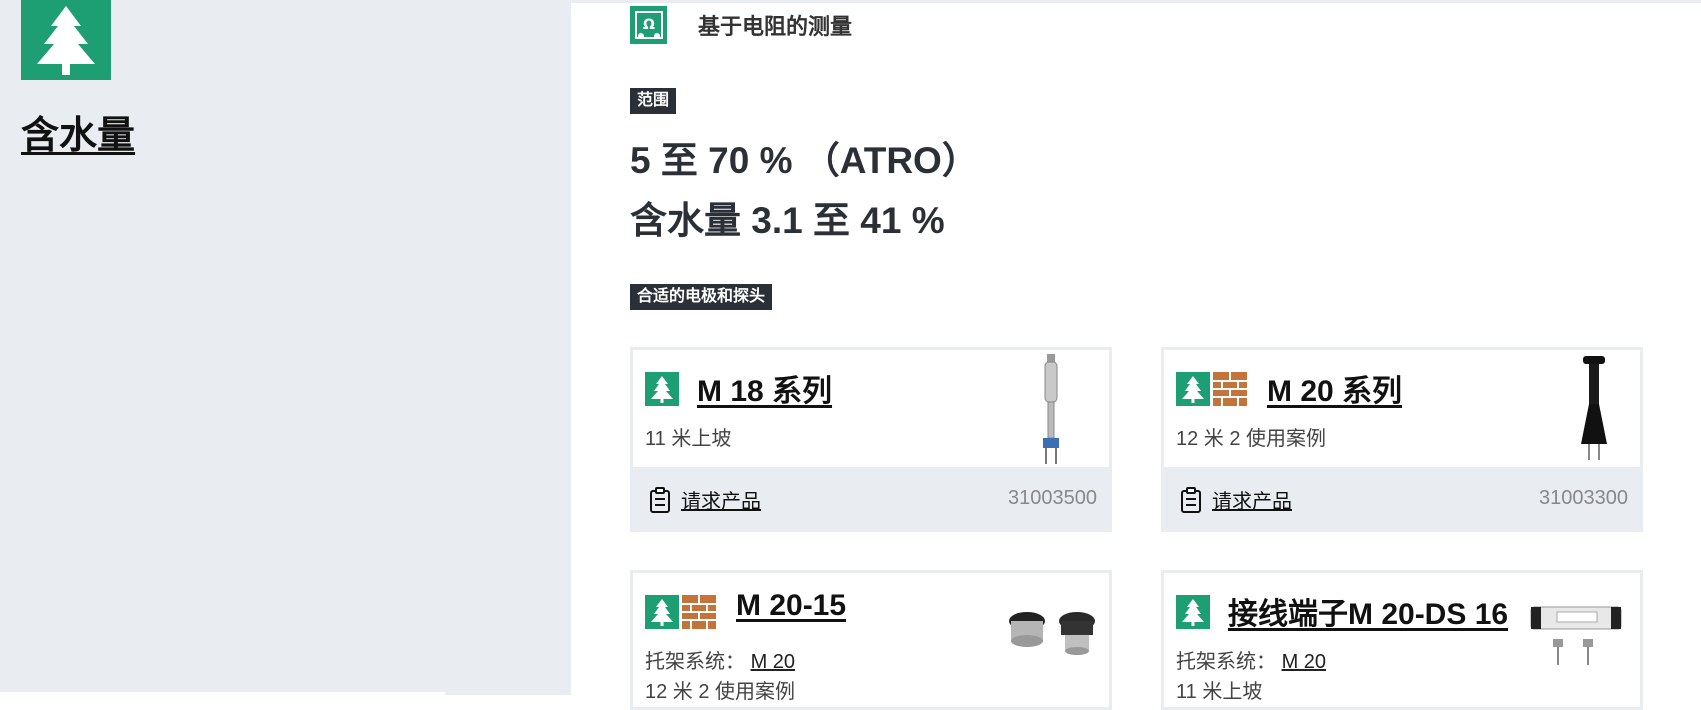 The height and width of the screenshot is (710, 1701). I want to click on product-name-link: M 20 系列, so click(1334, 388).